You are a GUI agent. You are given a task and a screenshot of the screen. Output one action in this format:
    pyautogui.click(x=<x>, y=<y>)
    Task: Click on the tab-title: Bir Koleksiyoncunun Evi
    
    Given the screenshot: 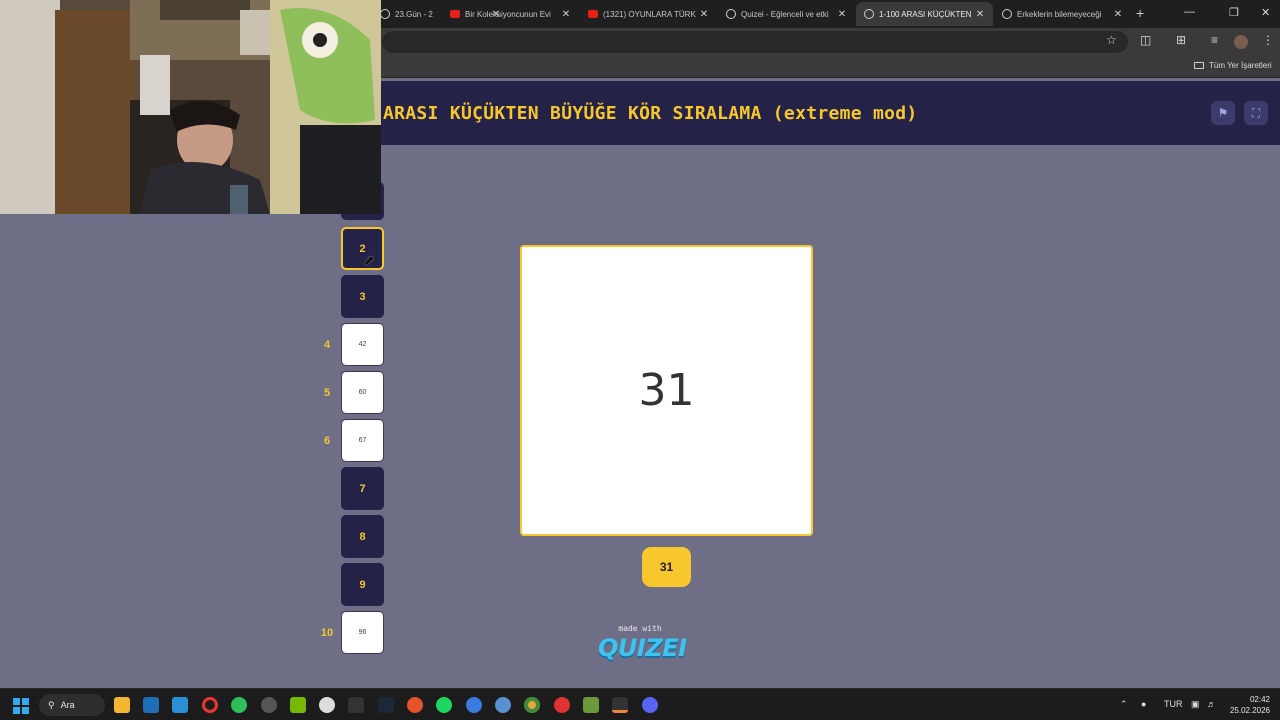 What is the action you would take?
    pyautogui.click(x=508, y=14)
    